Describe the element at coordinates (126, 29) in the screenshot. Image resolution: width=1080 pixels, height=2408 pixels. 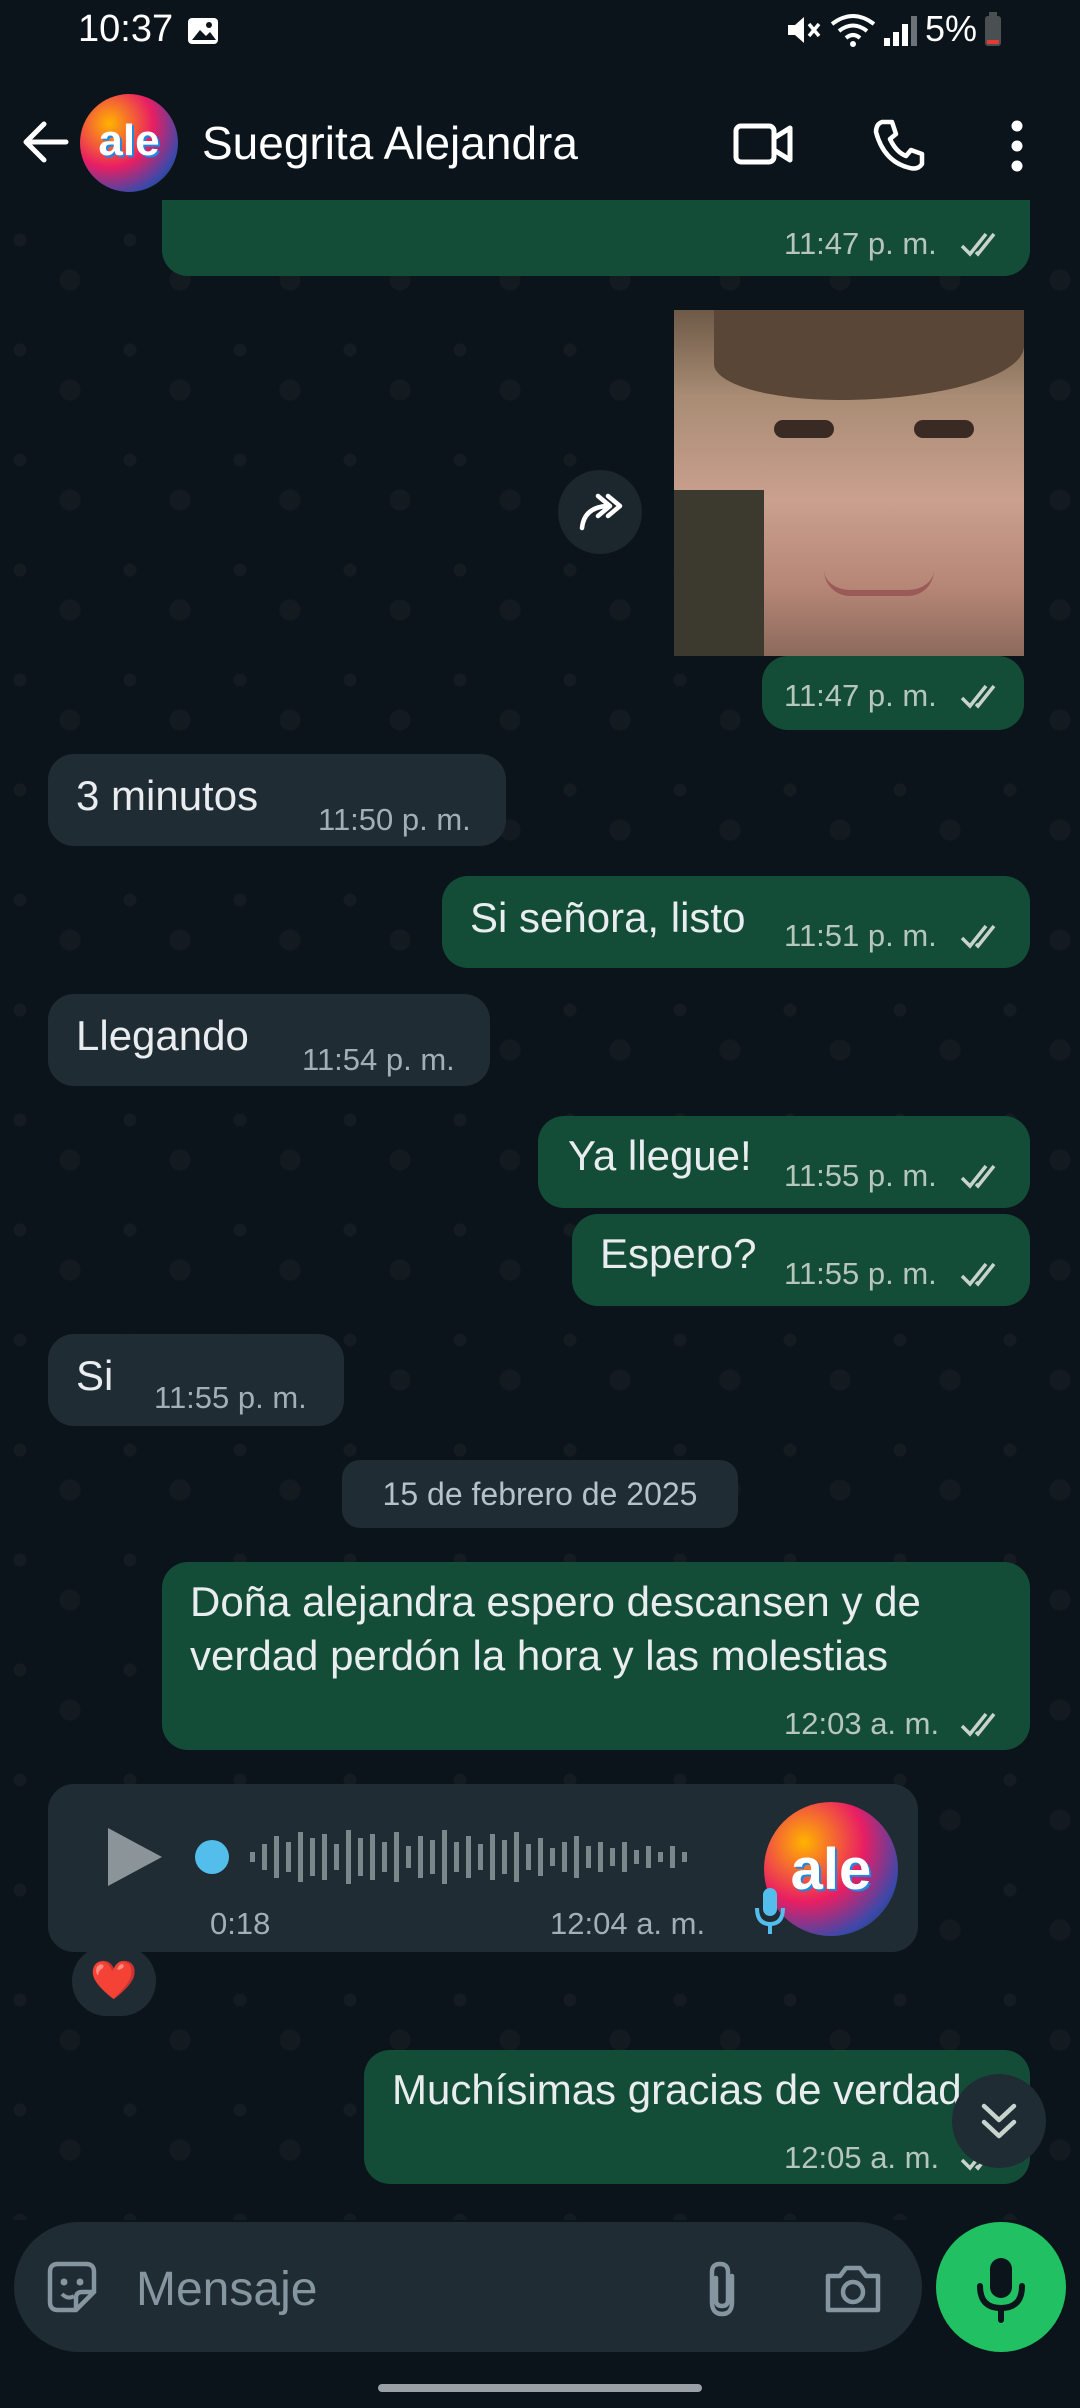
I see `status-time: 10:37` at that location.